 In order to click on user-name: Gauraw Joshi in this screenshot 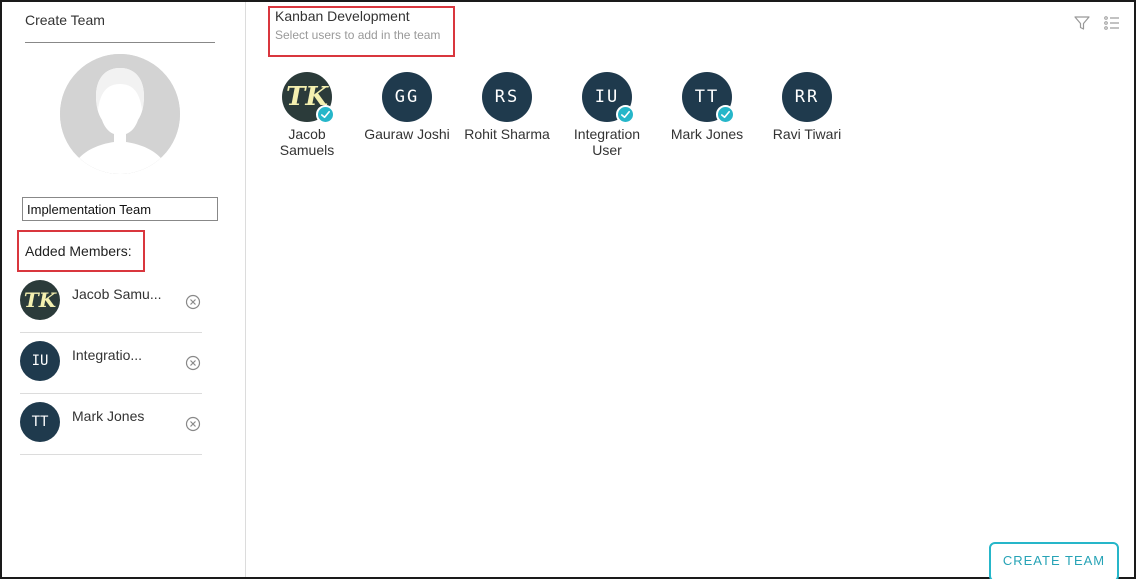, I will do `click(407, 134)`.